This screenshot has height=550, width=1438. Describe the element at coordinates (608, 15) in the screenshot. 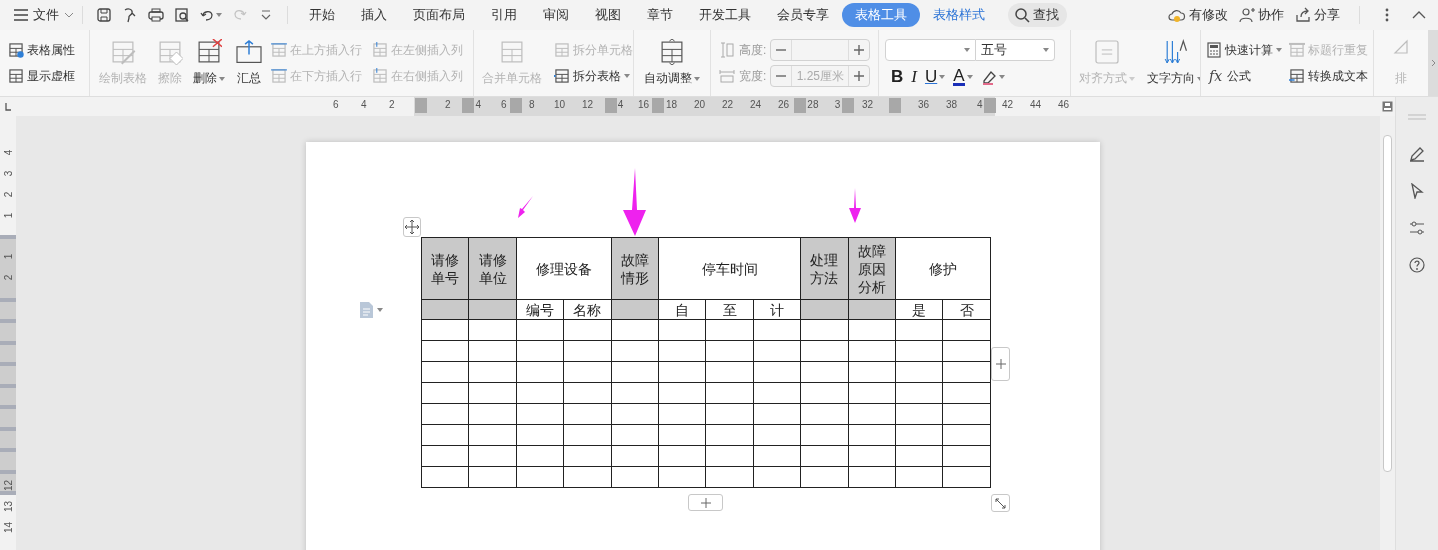

I see `ribbon-tab: 视图` at that location.